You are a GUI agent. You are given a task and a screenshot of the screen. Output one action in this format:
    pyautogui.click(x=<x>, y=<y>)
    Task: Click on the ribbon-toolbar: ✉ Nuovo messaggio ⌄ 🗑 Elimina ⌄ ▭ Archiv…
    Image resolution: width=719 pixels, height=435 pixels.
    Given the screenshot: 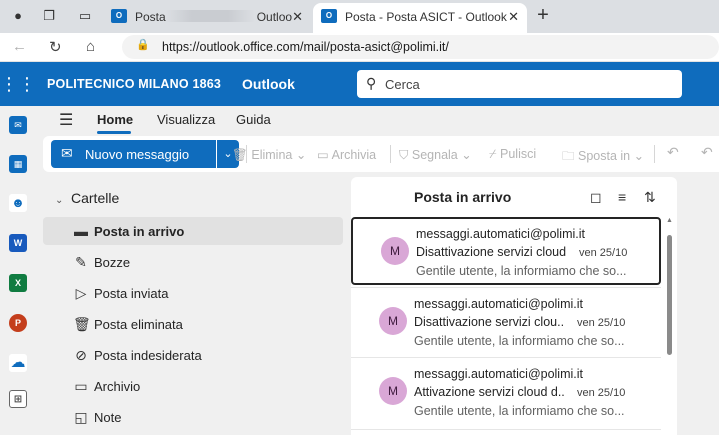 What is the action you would take?
    pyautogui.click(x=381, y=154)
    